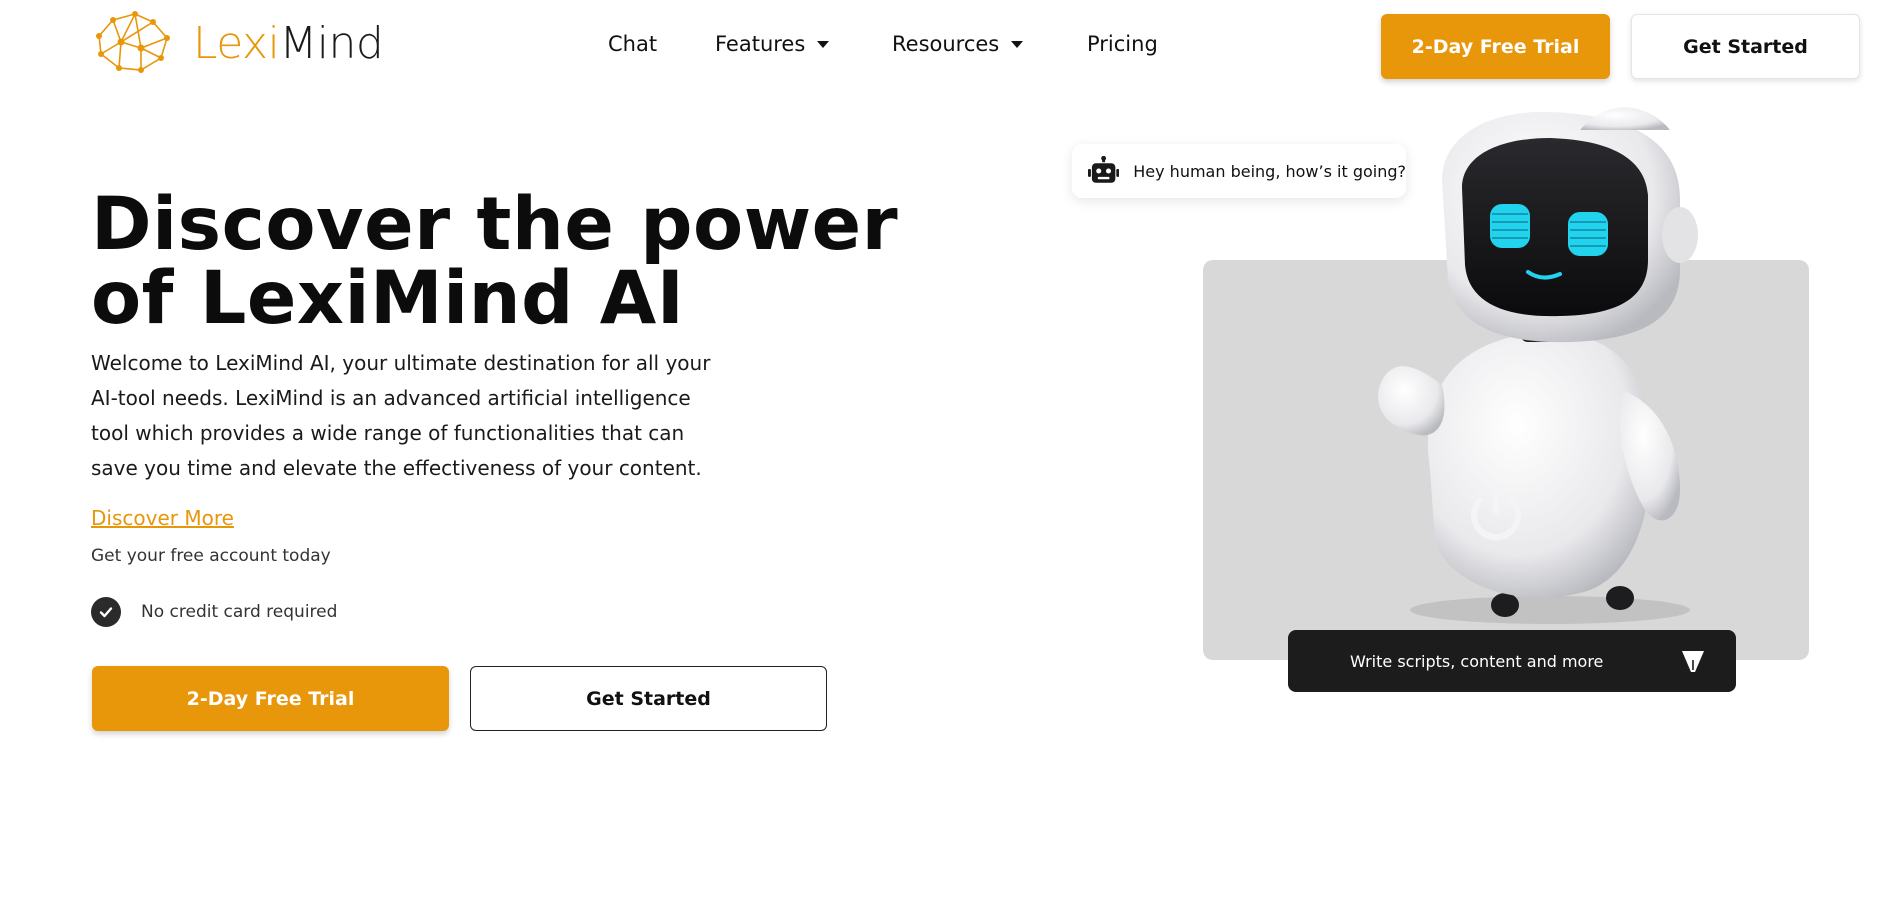  I want to click on logo-text-mind: Mind, so click(331, 43).